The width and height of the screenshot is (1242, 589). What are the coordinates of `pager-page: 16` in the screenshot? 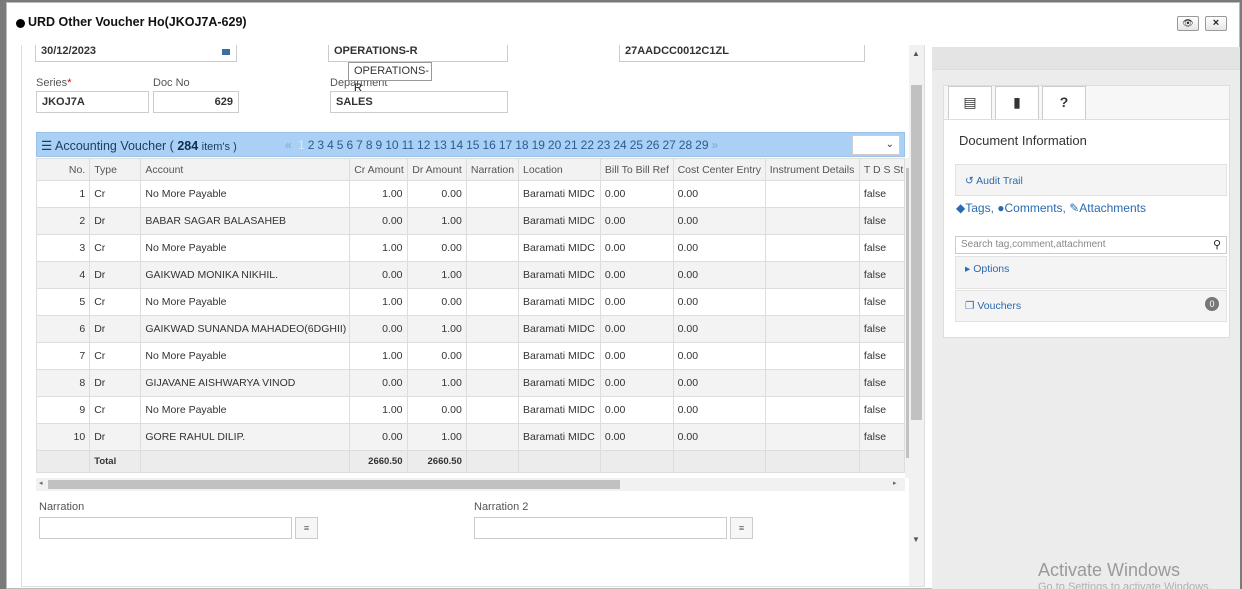 It's located at (488, 145).